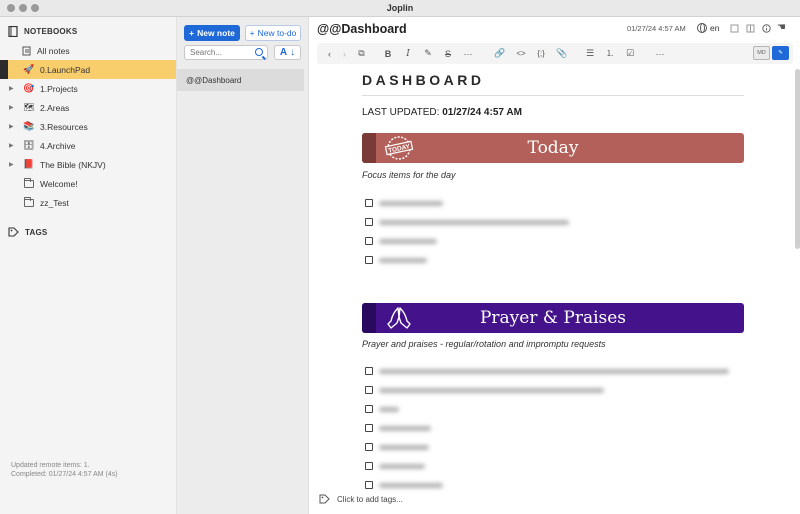  I want to click on sidebar-item-areas: ▶ 🗺 2.Areas, so click(88, 107).